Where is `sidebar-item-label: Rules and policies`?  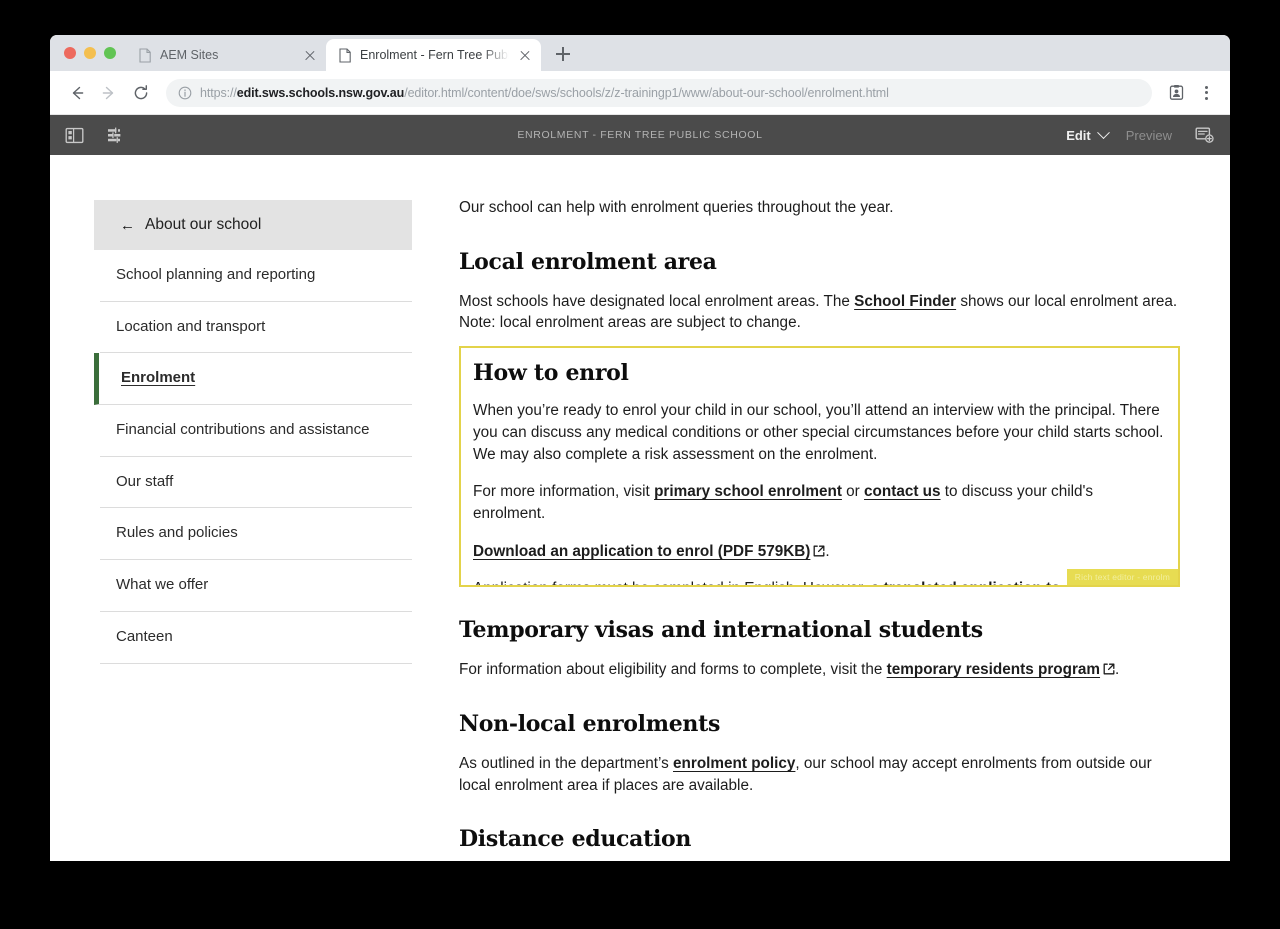
sidebar-item-label: Rules and policies is located at coordinates (177, 533).